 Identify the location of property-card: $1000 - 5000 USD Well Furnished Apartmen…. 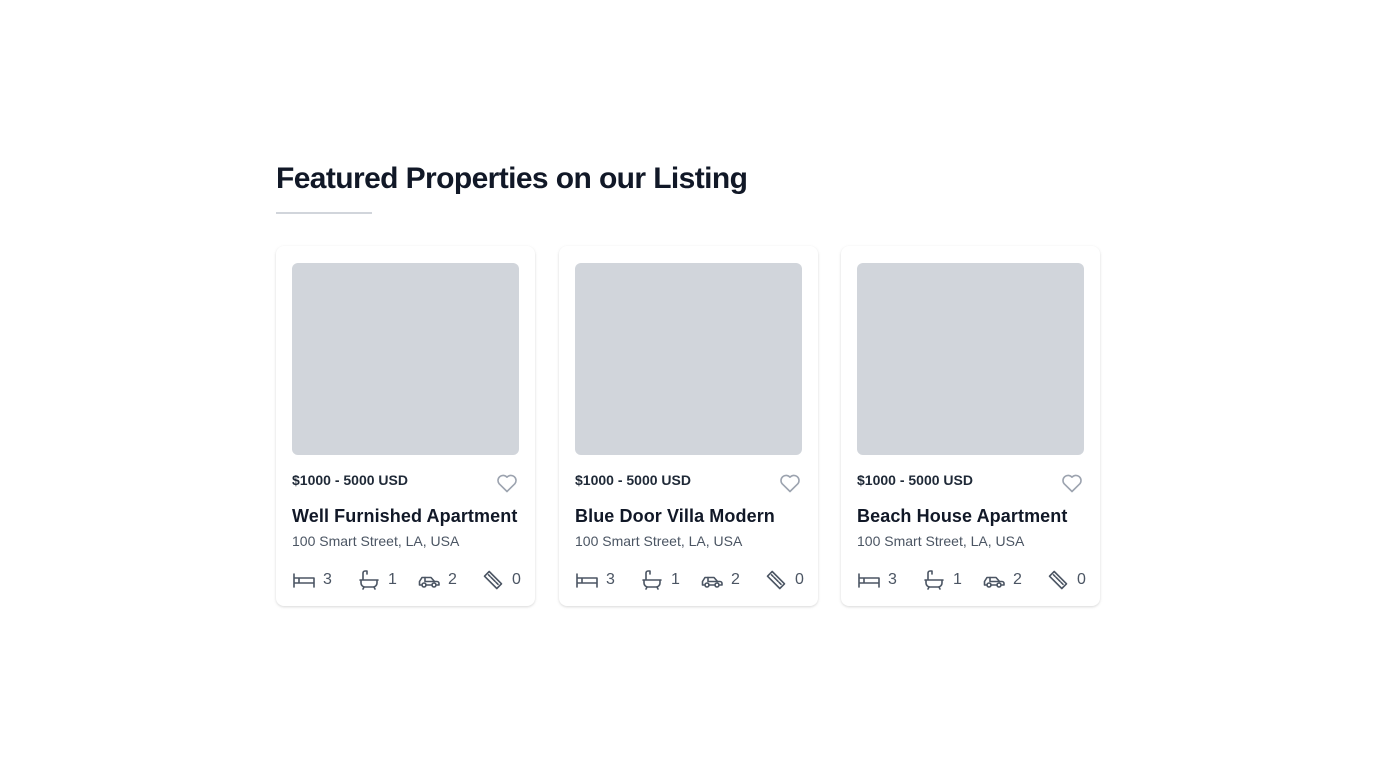
(405, 426).